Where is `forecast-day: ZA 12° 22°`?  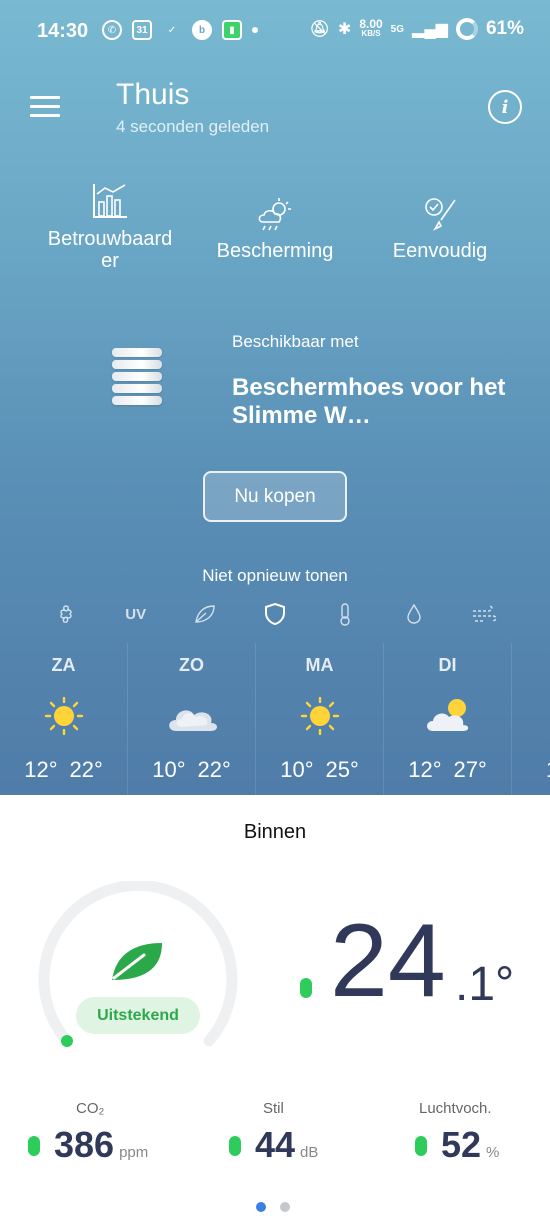 forecast-day: ZA 12° 22° is located at coordinates (64, 719).